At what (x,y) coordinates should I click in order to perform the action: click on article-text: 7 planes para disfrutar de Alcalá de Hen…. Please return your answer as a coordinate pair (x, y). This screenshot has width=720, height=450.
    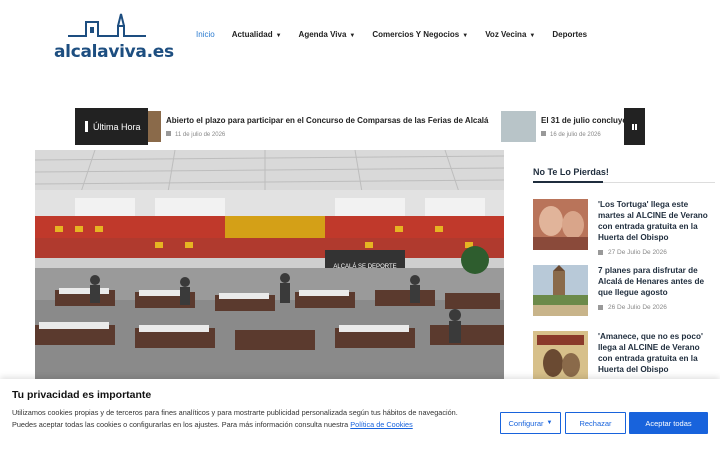
    Looking at the image, I should click on (657, 288).